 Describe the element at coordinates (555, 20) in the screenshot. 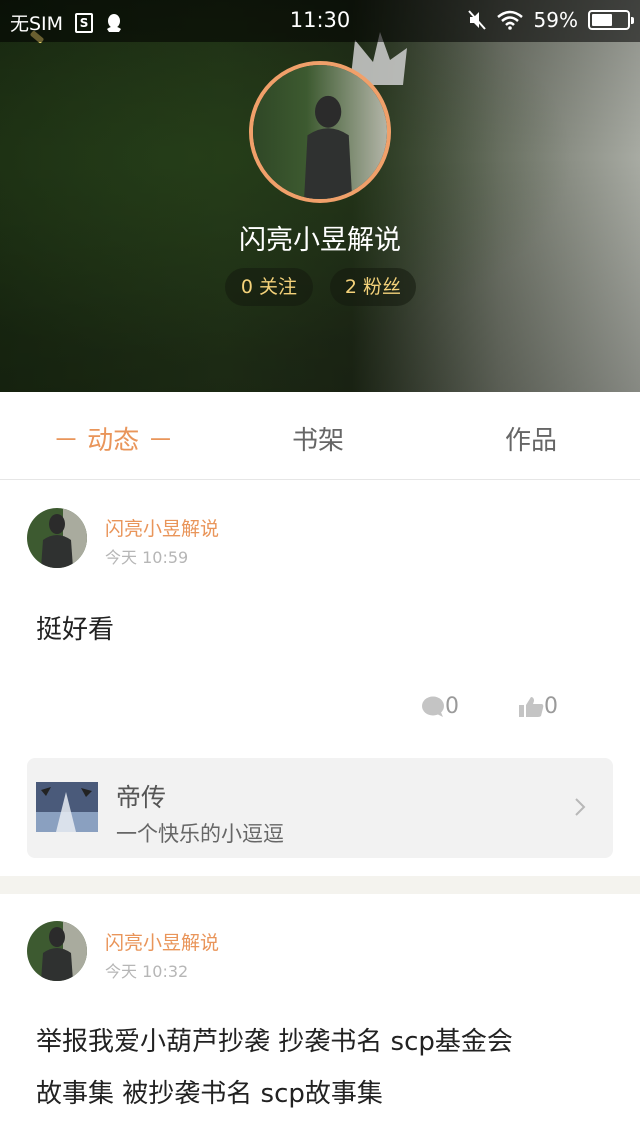

I see `battery-percent: 59%` at that location.